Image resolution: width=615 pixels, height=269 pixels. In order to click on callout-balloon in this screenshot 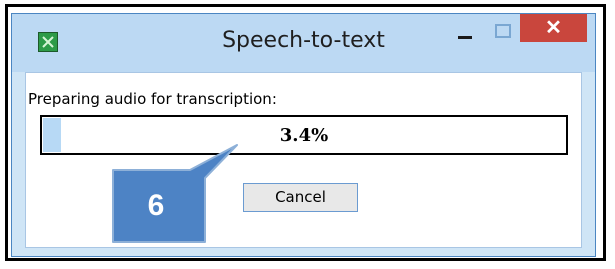, I will do `click(175, 193)`.